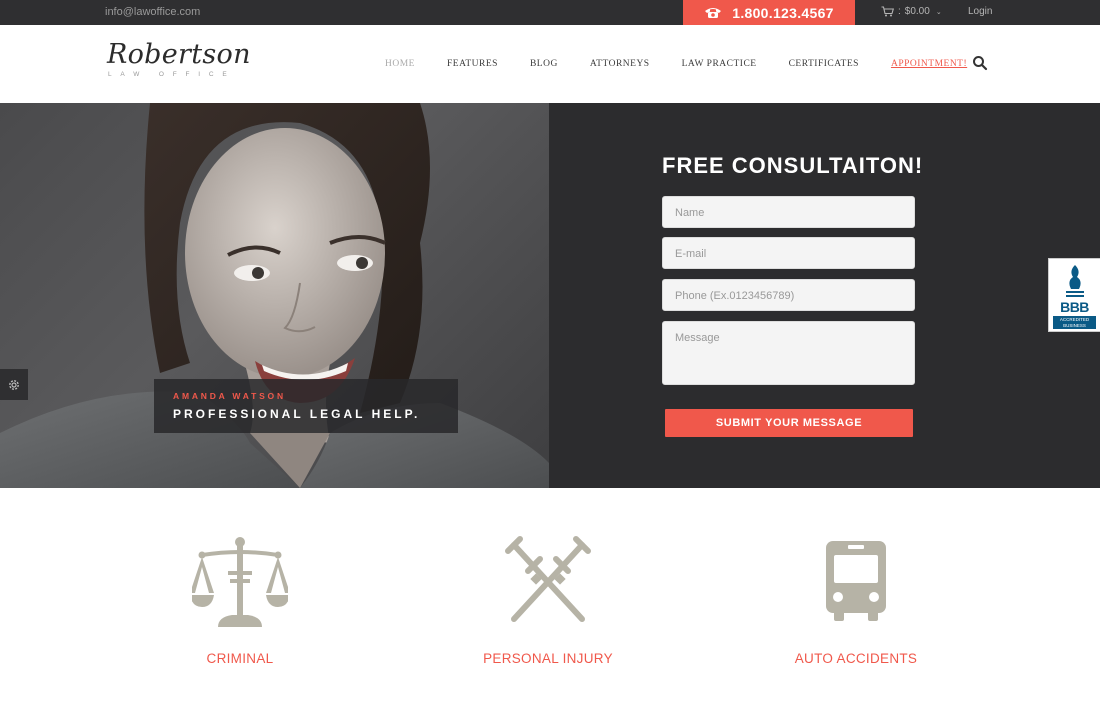 The image size is (1100, 704). Describe the element at coordinates (917, 11) in the screenshot. I see `cart-total: $0.00` at that location.